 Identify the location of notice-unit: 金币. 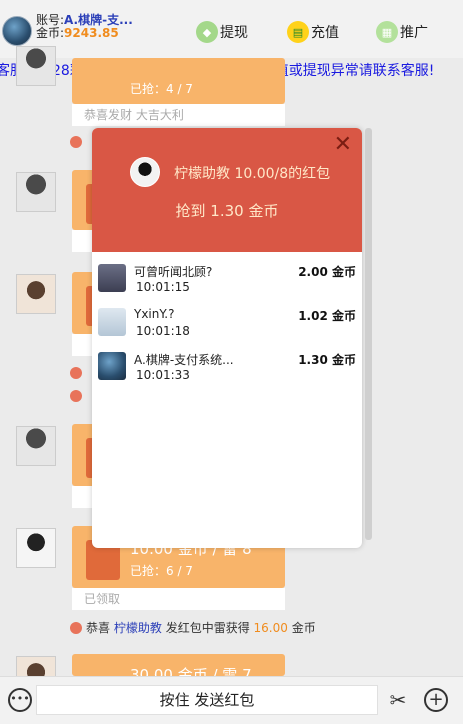
(303, 628).